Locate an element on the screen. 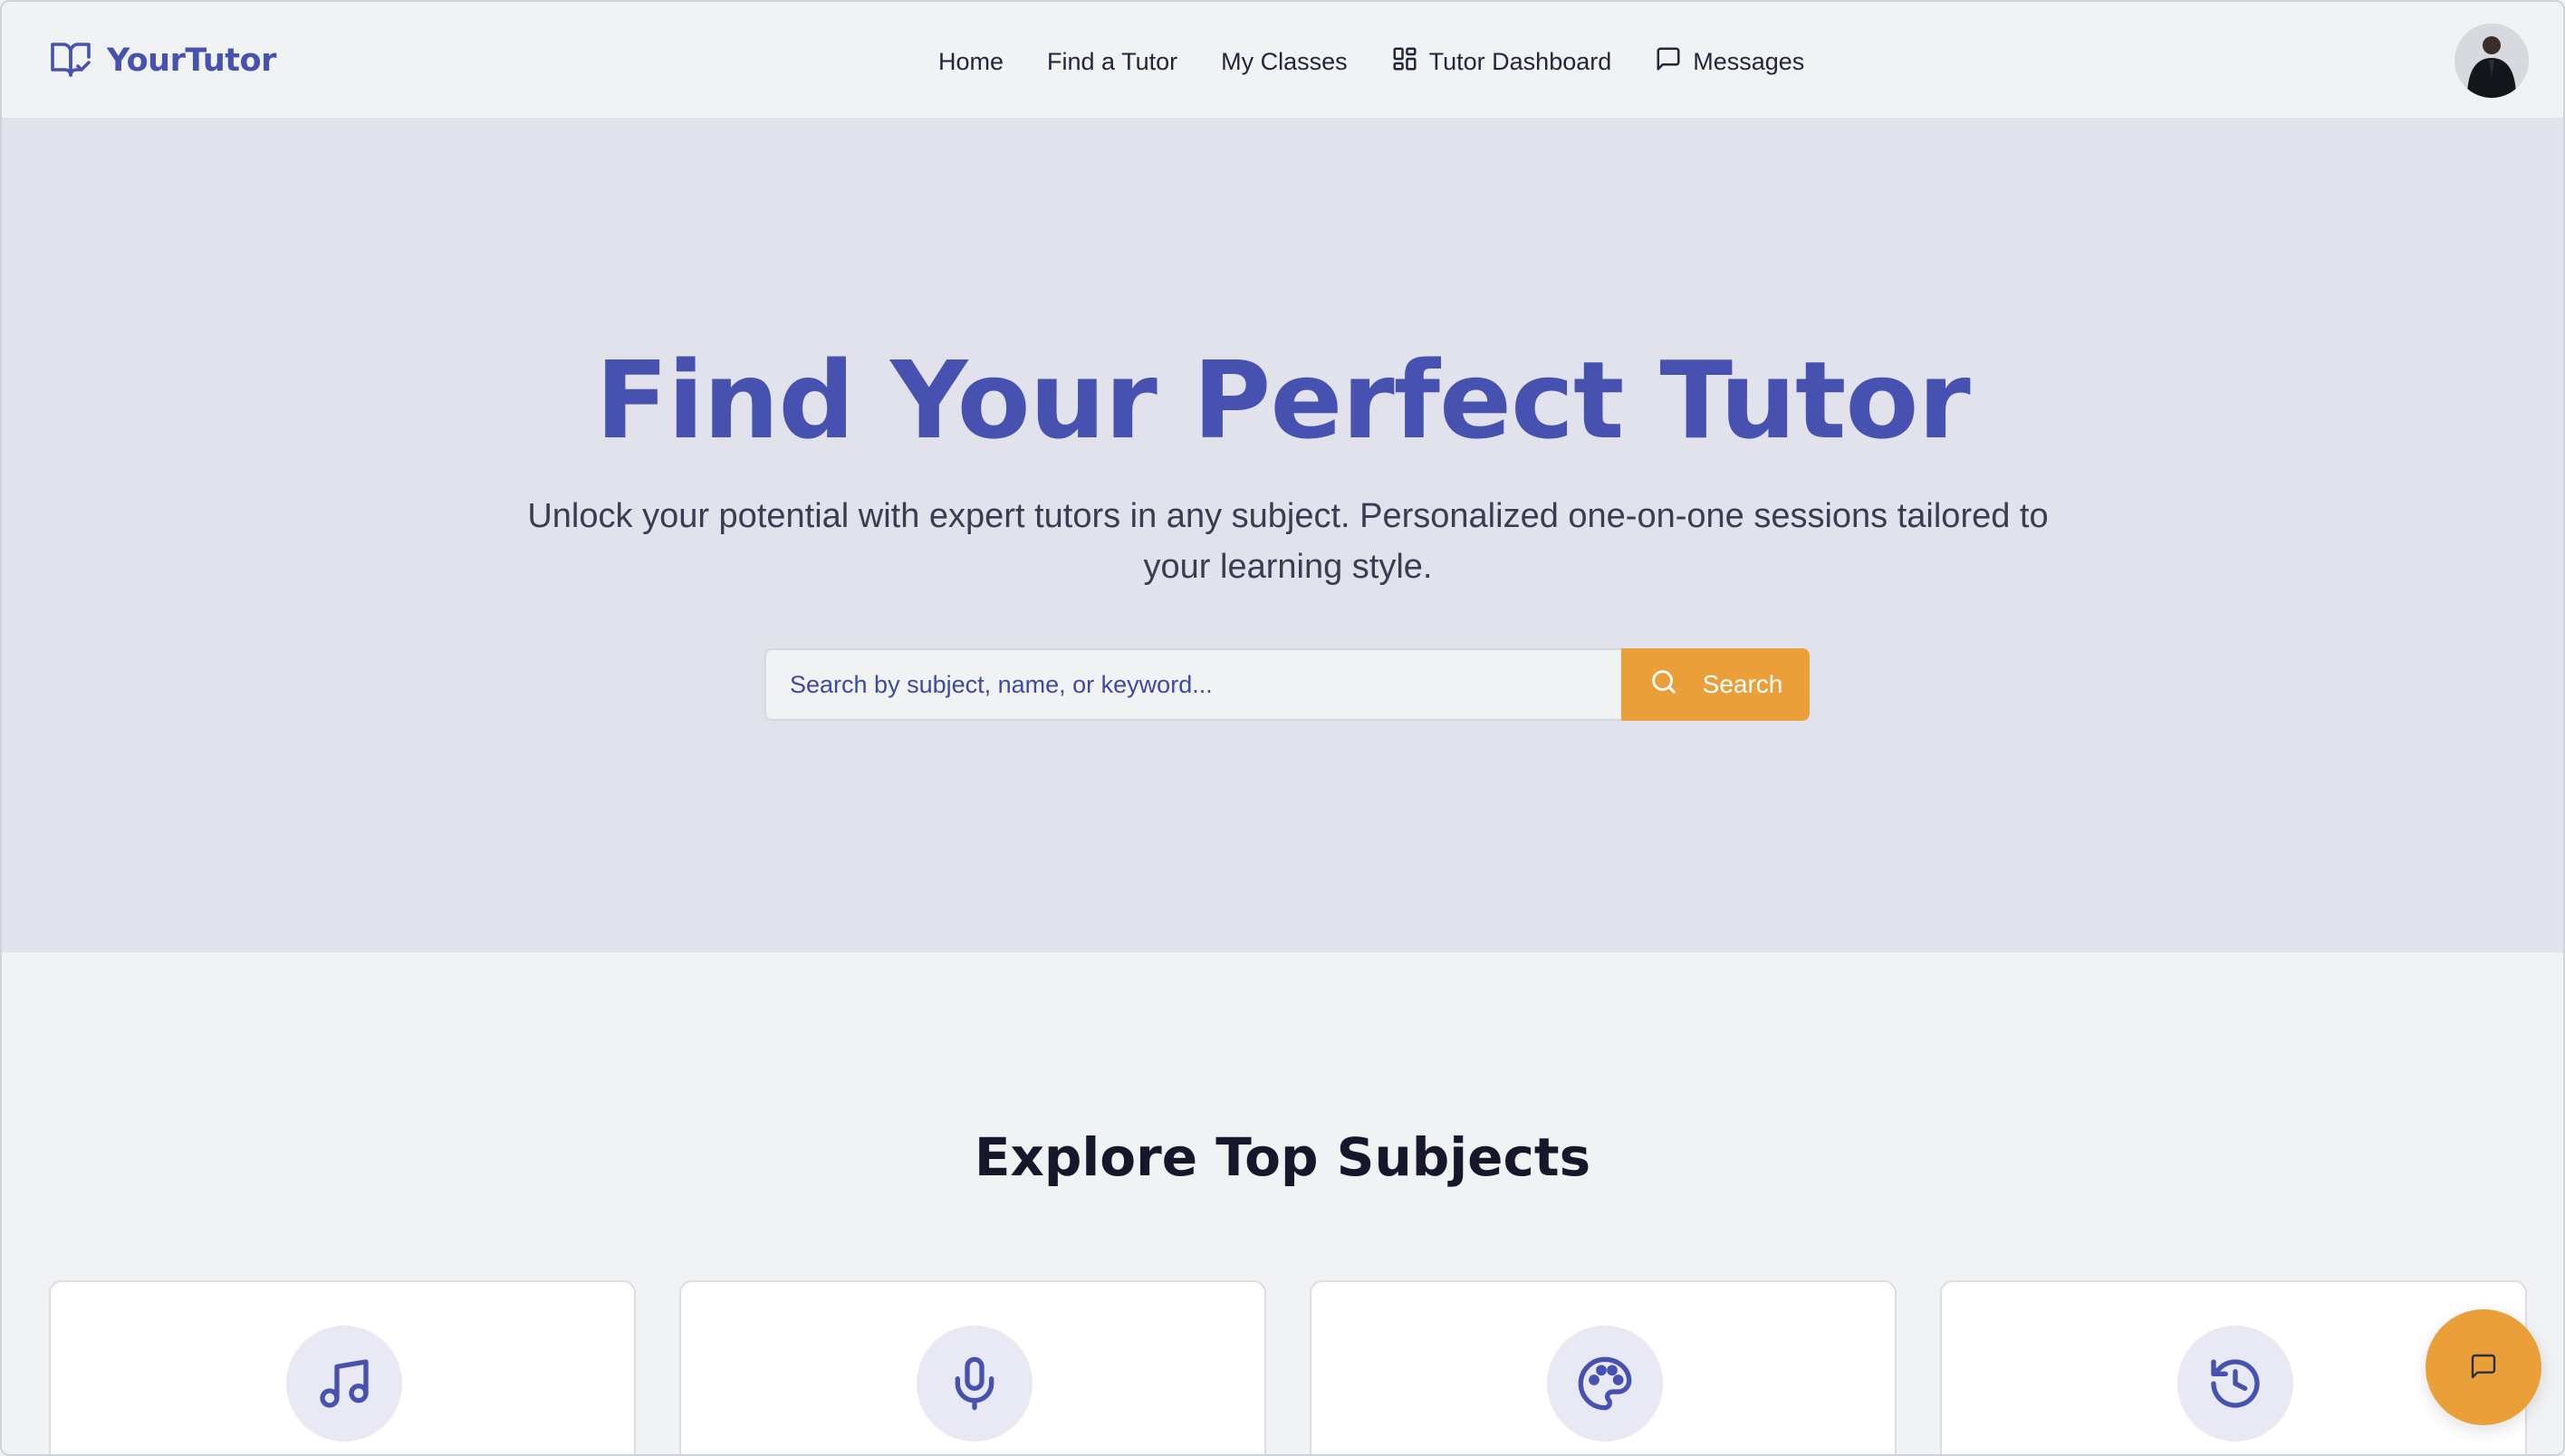  dashboard-icon is located at coordinates (1404, 62).